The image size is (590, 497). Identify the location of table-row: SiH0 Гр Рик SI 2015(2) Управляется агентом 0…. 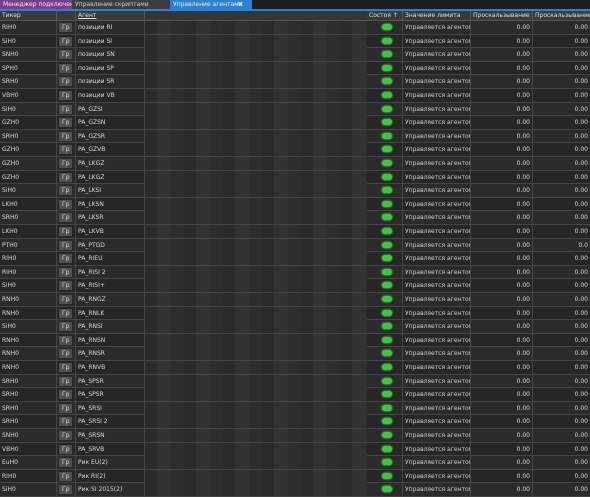
(295, 490).